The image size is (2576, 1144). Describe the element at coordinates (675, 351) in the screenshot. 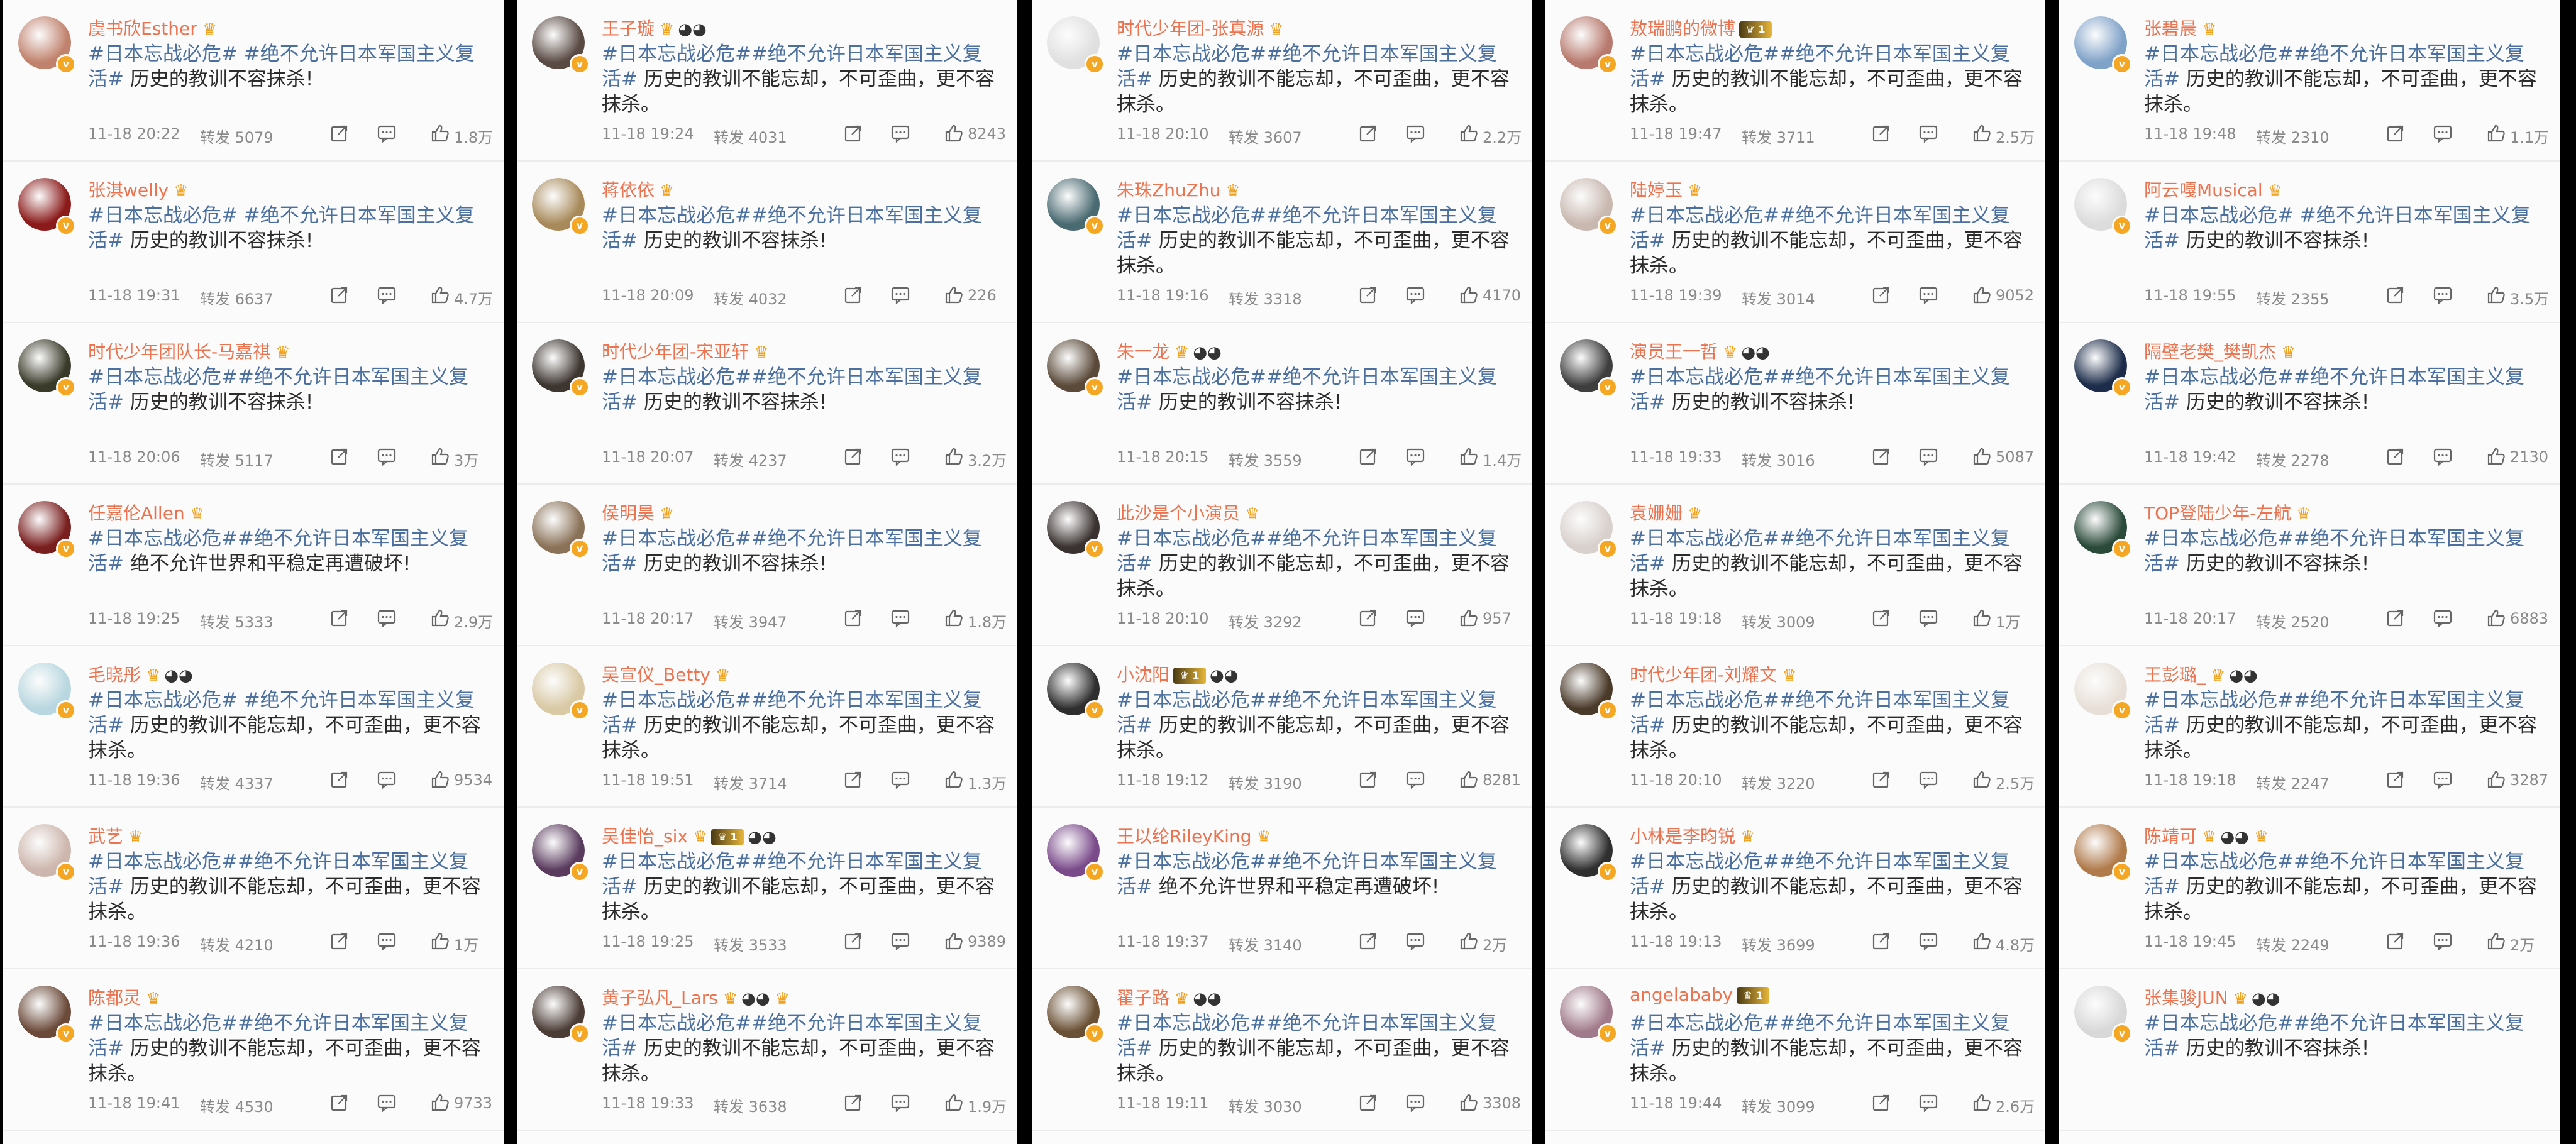

I see `user-name: 时代少年团-宋亚轩` at that location.